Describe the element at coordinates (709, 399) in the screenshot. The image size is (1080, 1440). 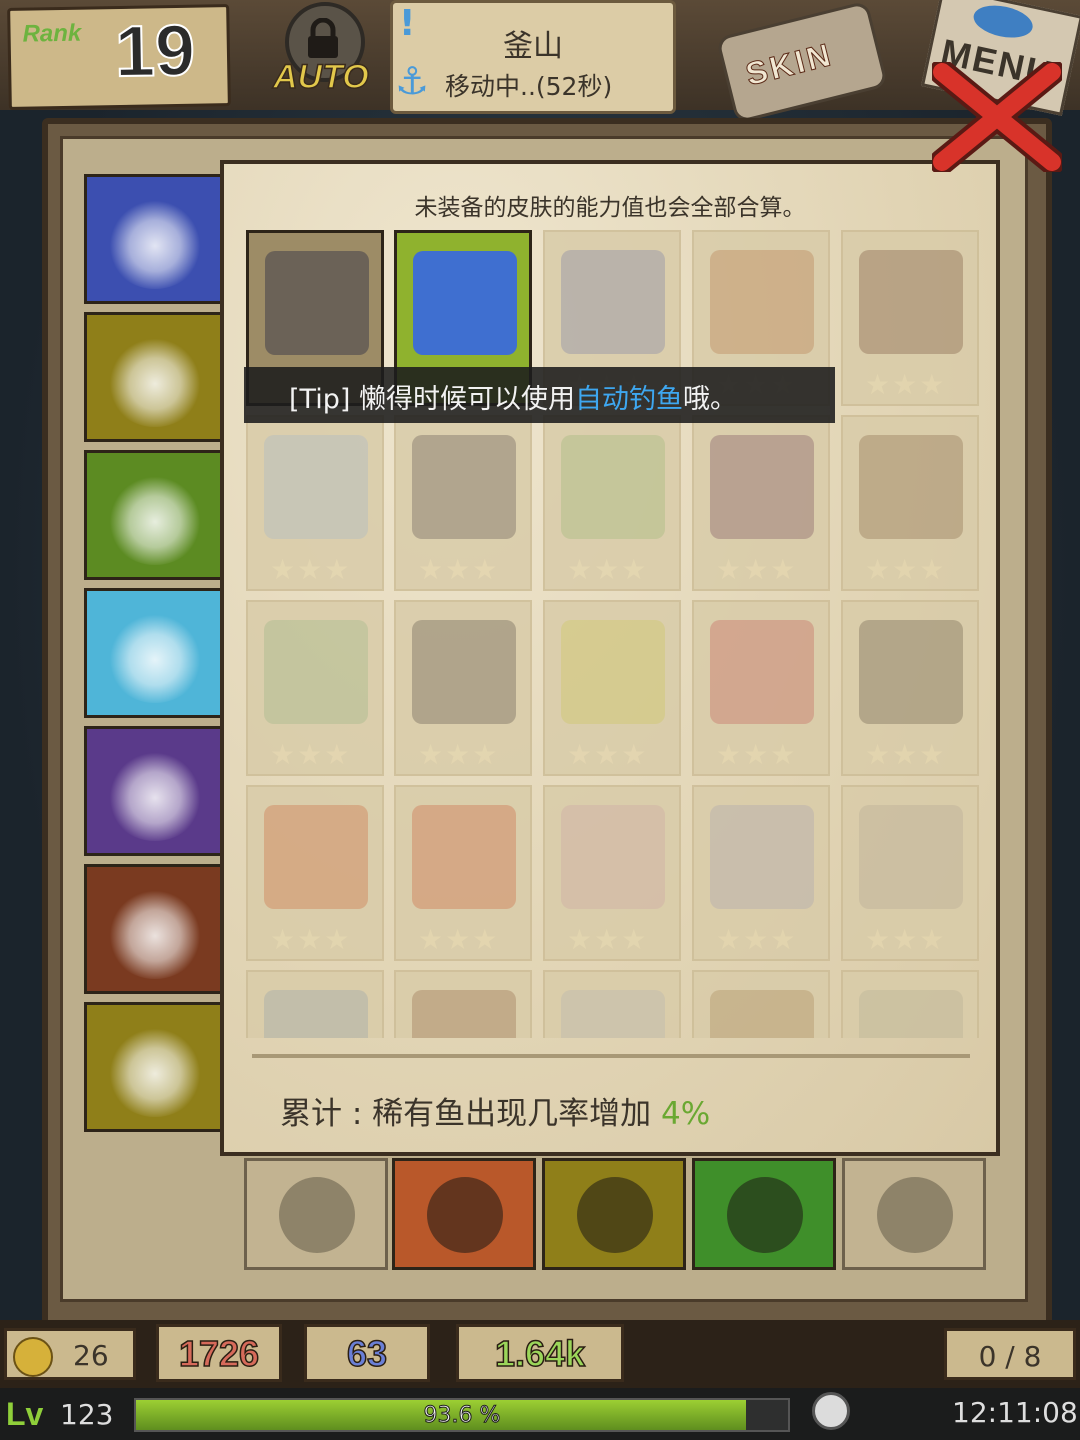
I see `tip-suffix: 哦。` at that location.